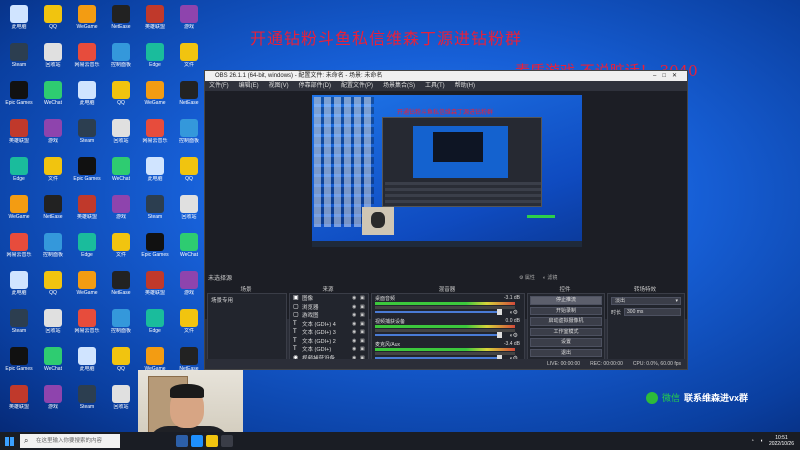  What do you see at coordinates (247, 300) in the screenshot?
I see `scene-item: 场景专用` at bounding box center [247, 300].